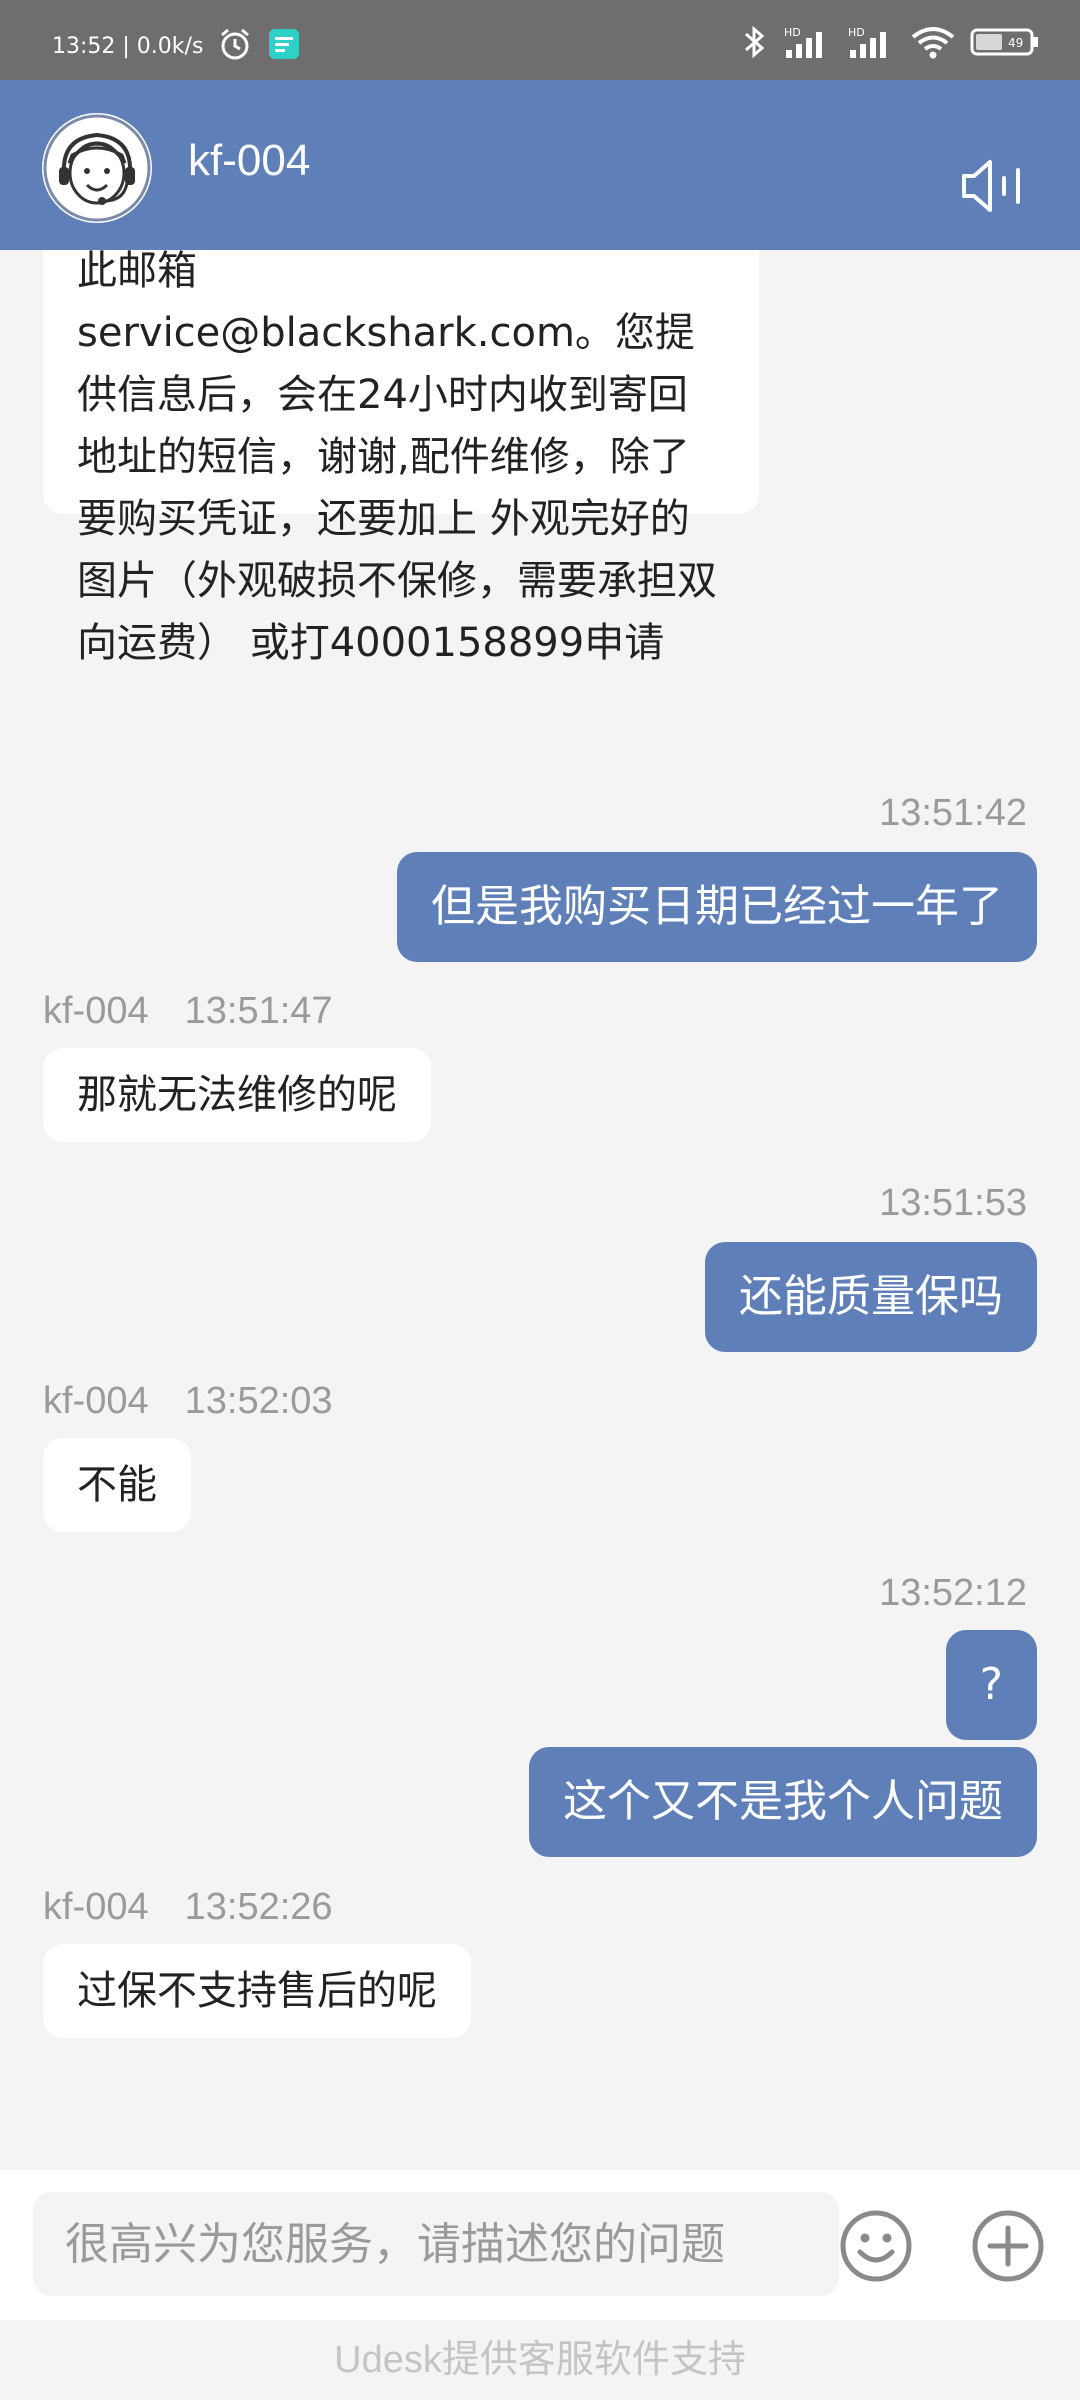 The width and height of the screenshot is (1080, 2400). I want to click on status-left: 13:52 | 0.0k/s, so click(176, 46).